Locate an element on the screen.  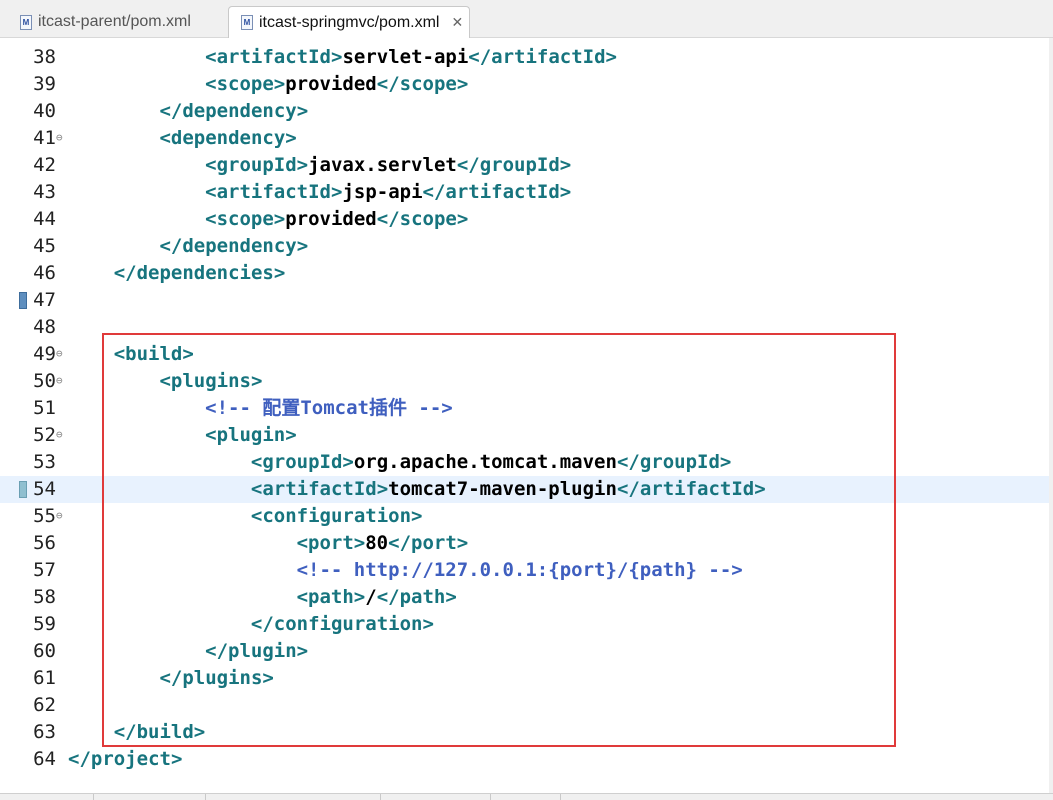
code-line: 38 <artifactId>servlet-api</artifactId> is located at coordinates (526, 57).